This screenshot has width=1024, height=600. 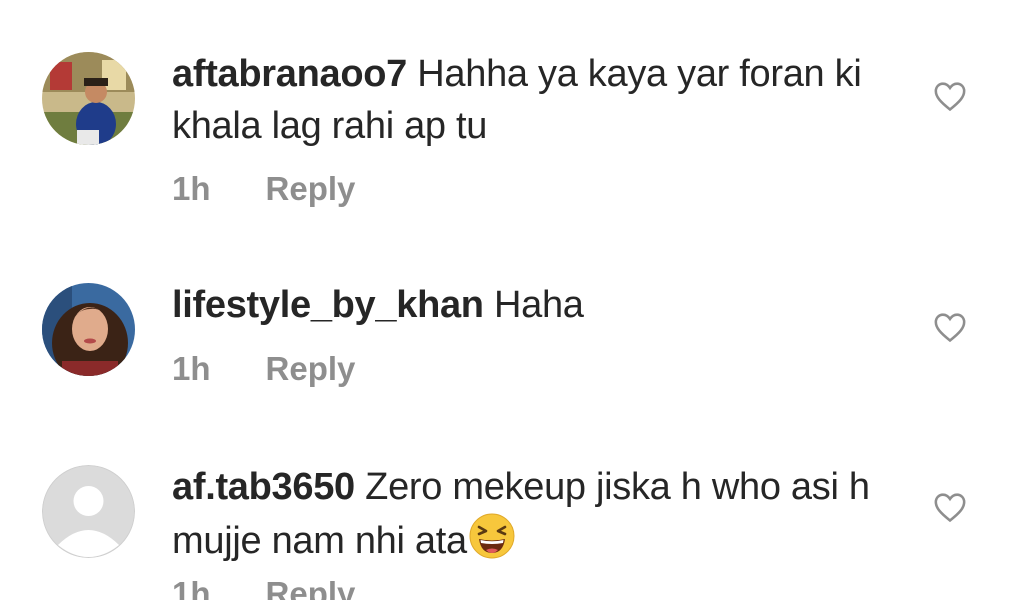 What do you see at coordinates (263, 487) in the screenshot?
I see `username: af.tab3650` at bounding box center [263, 487].